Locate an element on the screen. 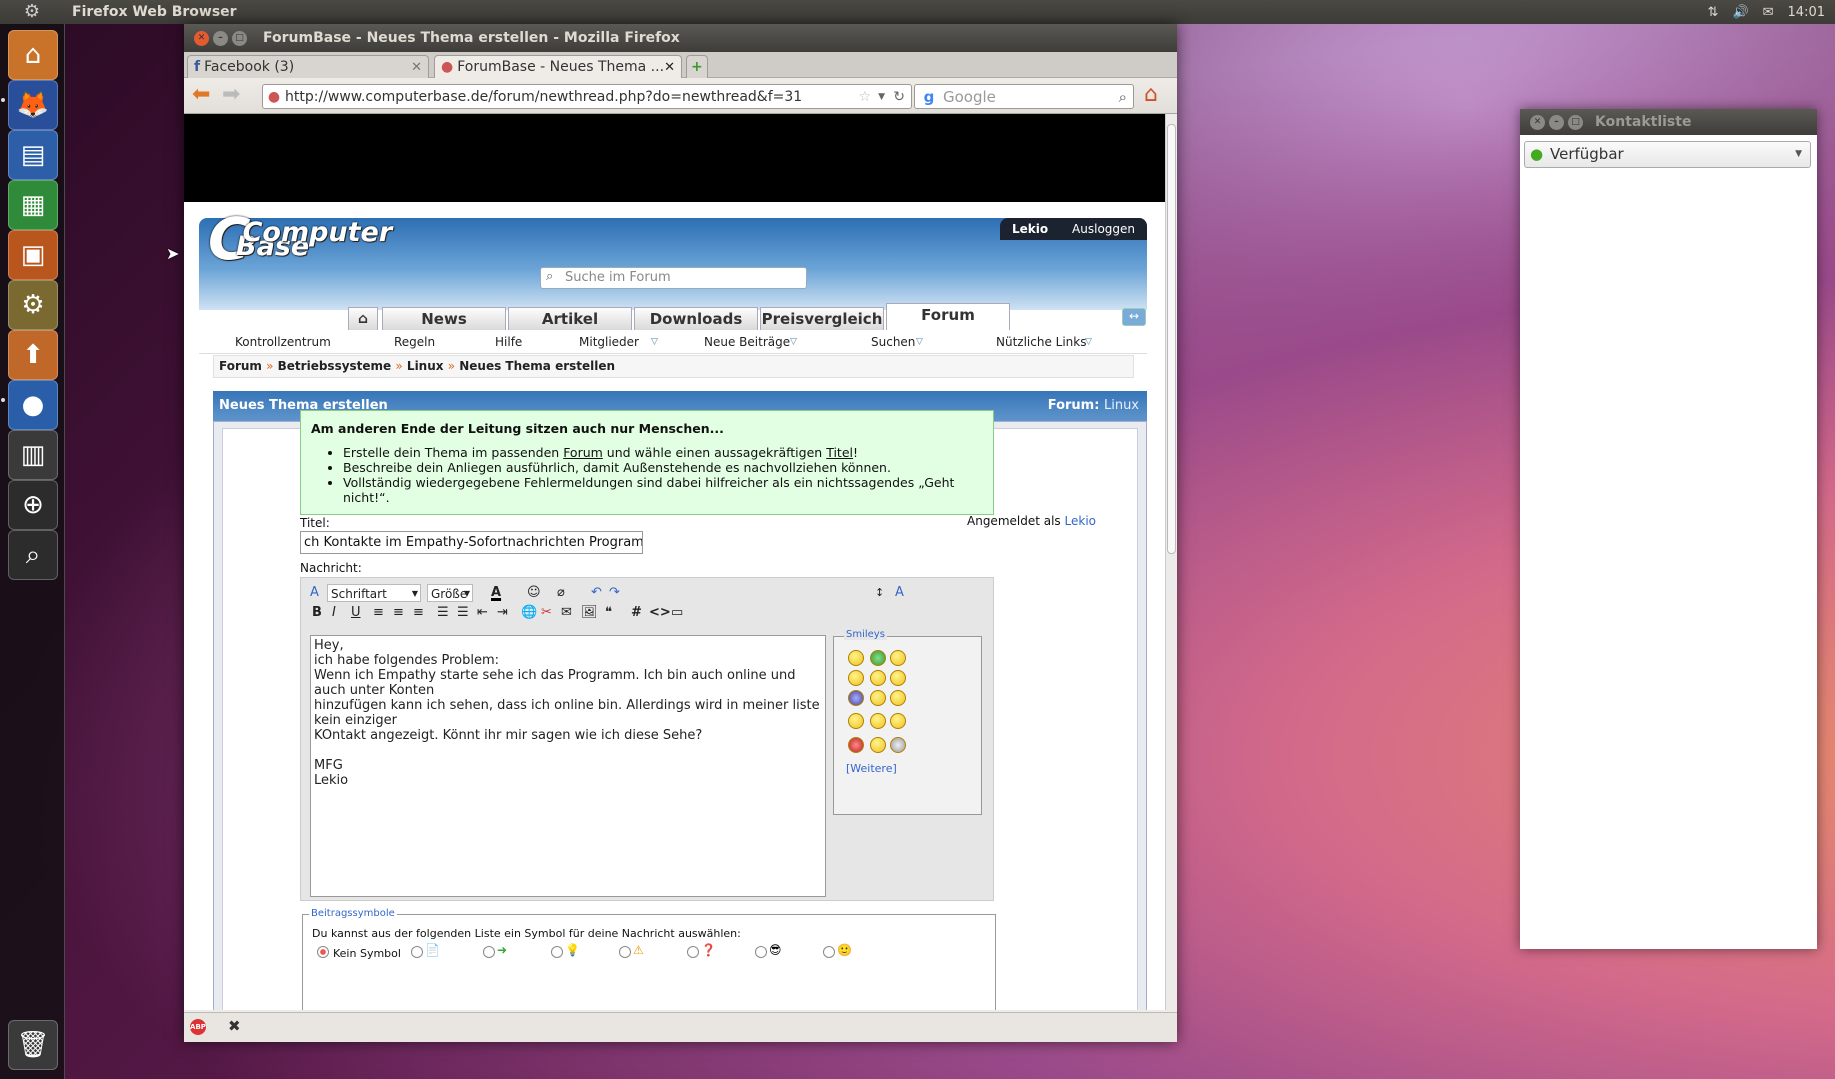 Image resolution: width=1835 pixels, height=1079 pixels. forum-link: Forum is located at coordinates (583, 452).